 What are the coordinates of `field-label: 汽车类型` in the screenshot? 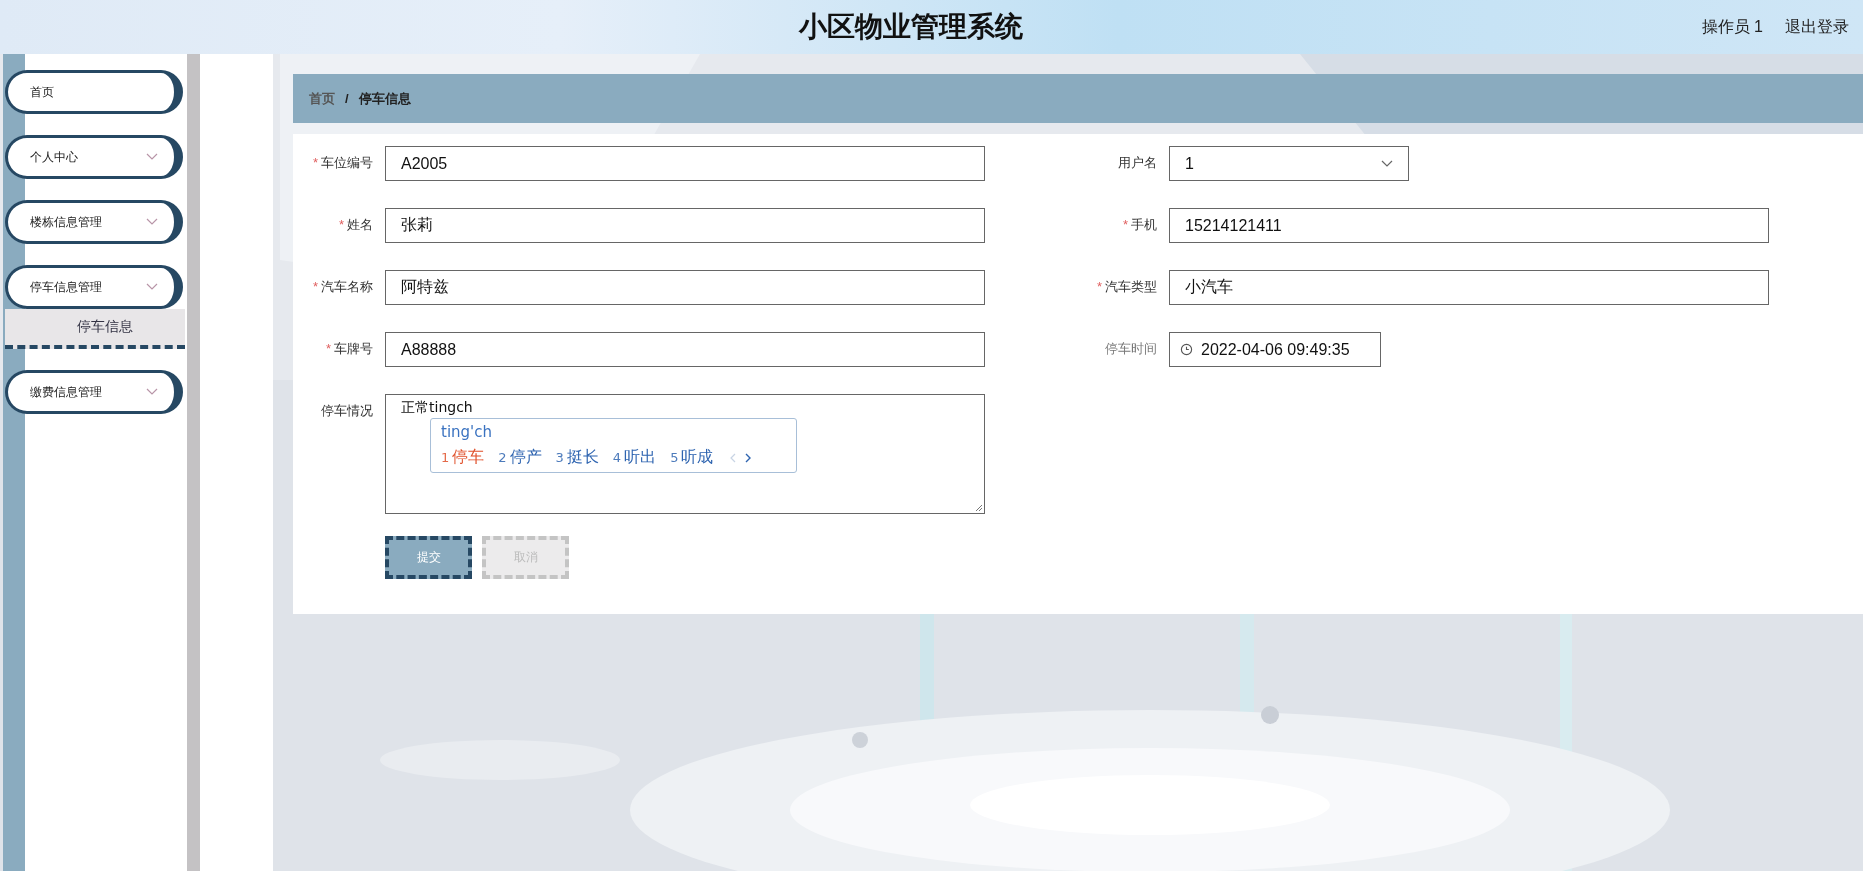 It's located at (1131, 286).